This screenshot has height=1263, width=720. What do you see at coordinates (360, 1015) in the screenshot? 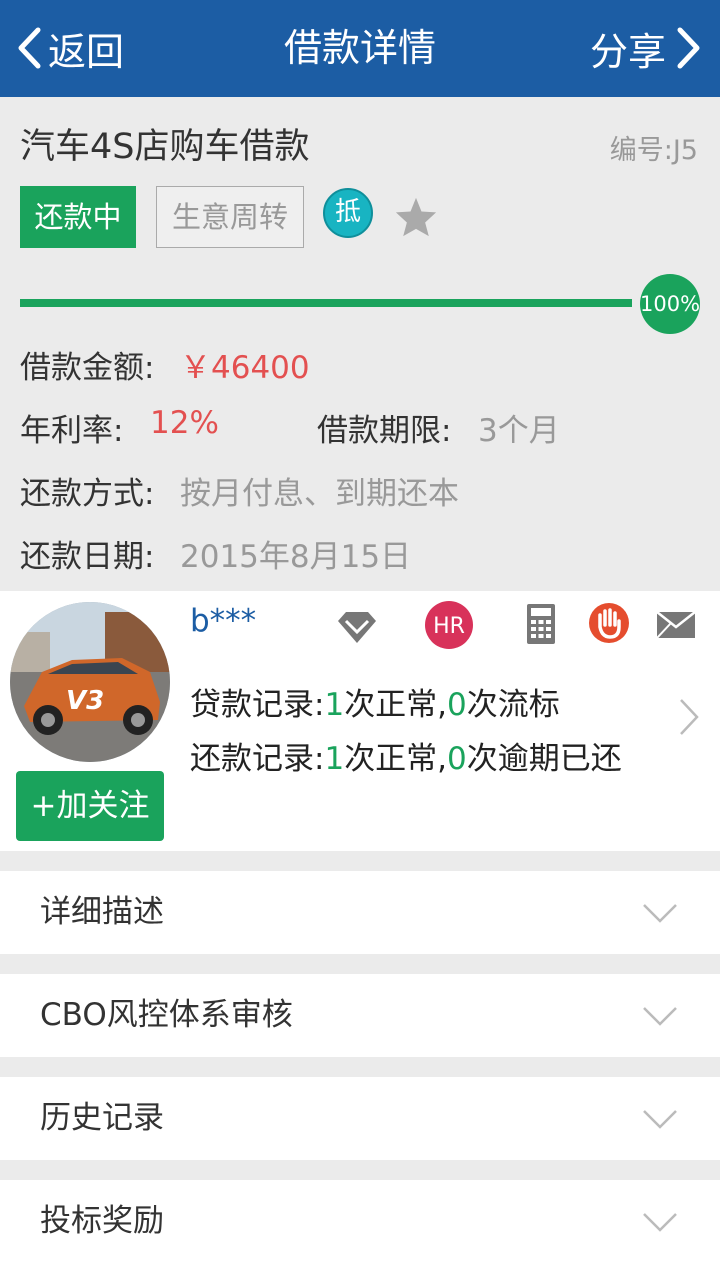
I see `section-cbo-review: CBO风控体系审核` at bounding box center [360, 1015].